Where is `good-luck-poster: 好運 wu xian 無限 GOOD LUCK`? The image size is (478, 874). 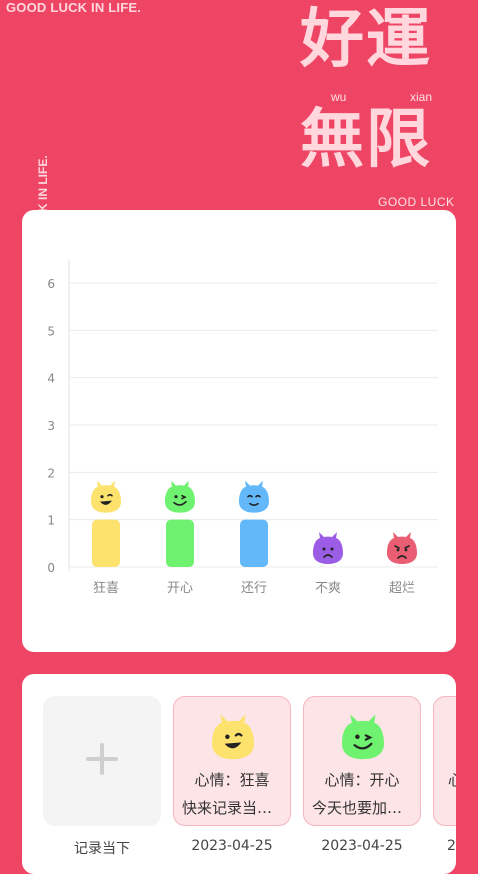
good-luck-poster: 好運 wu xian 無限 GOOD LUCK is located at coordinates (380, 106).